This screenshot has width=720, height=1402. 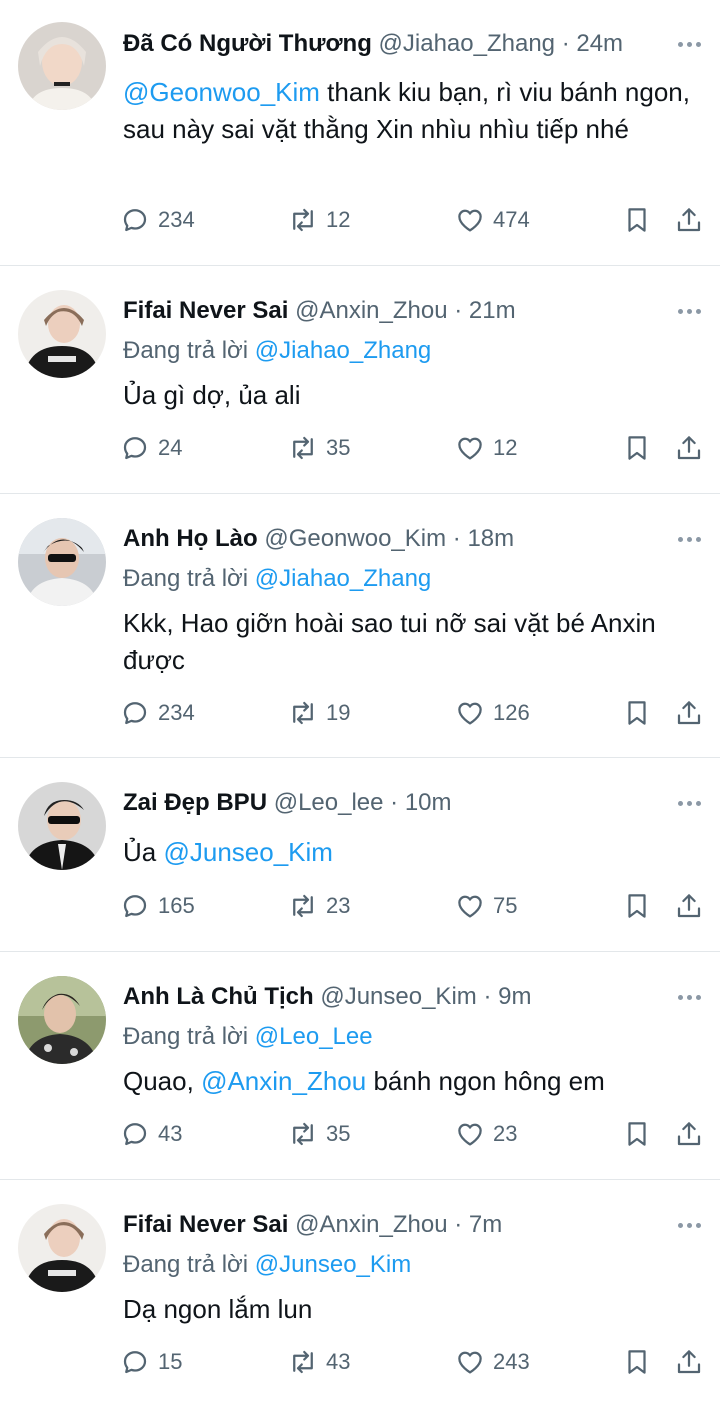 I want to click on retweet-icon, so click(x=303, y=1134).